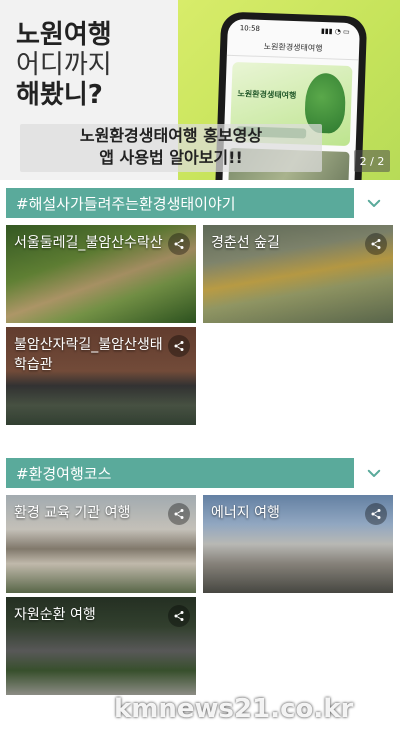 This screenshot has width=400, height=731. Describe the element at coordinates (335, 32) in the screenshot. I see `signal-icon: ▮▮▮ ◔ ▭` at that location.